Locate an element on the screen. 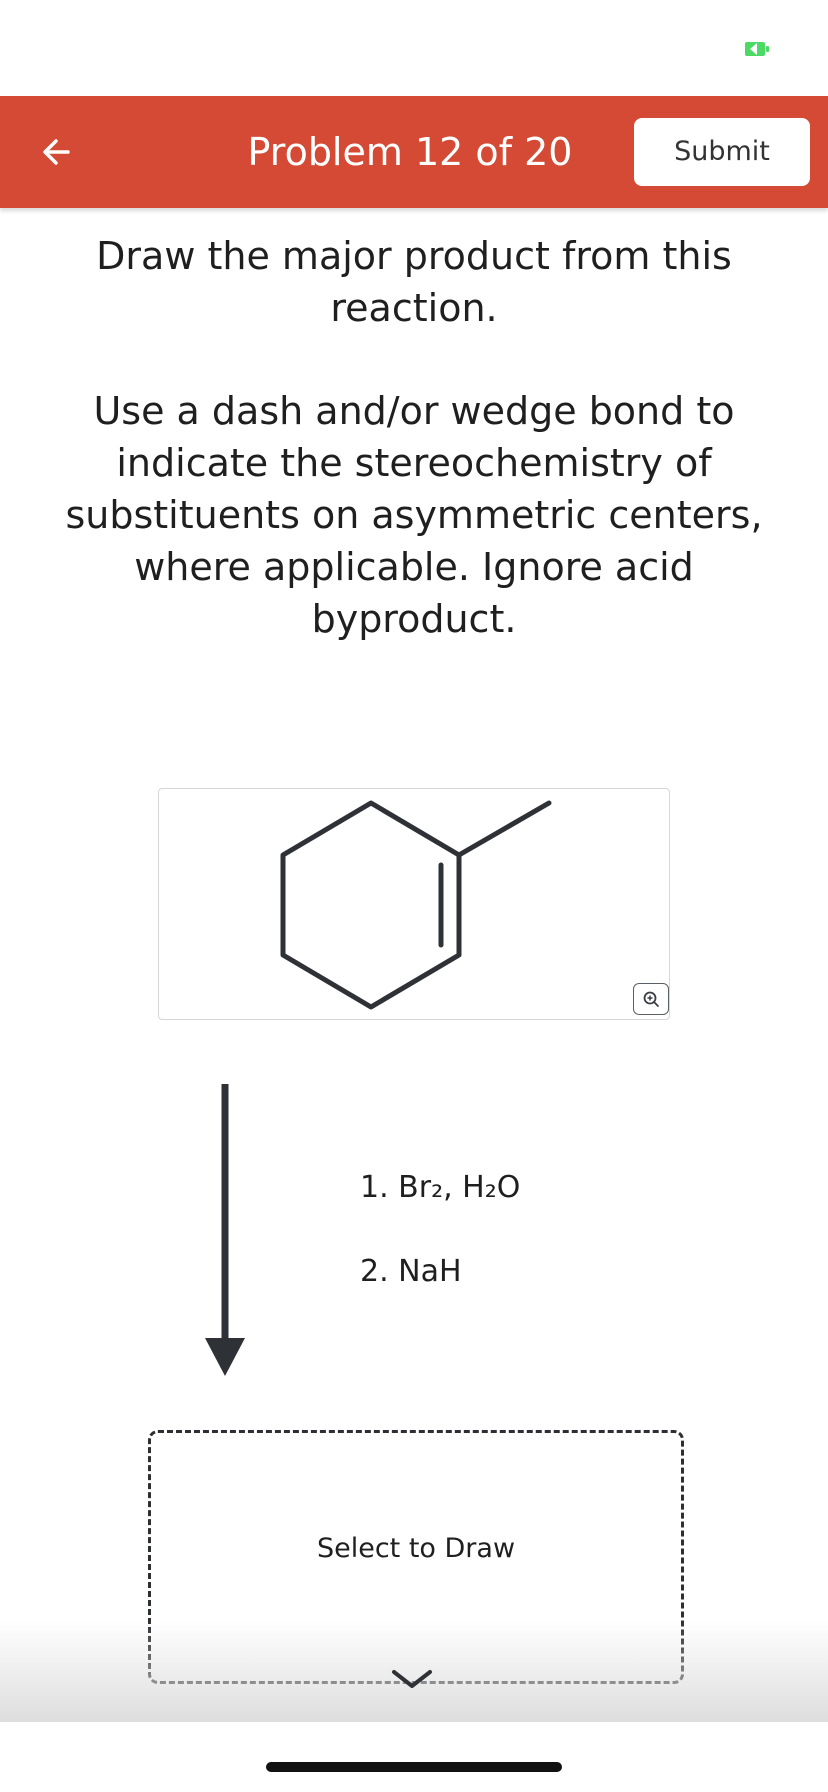  chevron-down-icon is located at coordinates (412, 1680).